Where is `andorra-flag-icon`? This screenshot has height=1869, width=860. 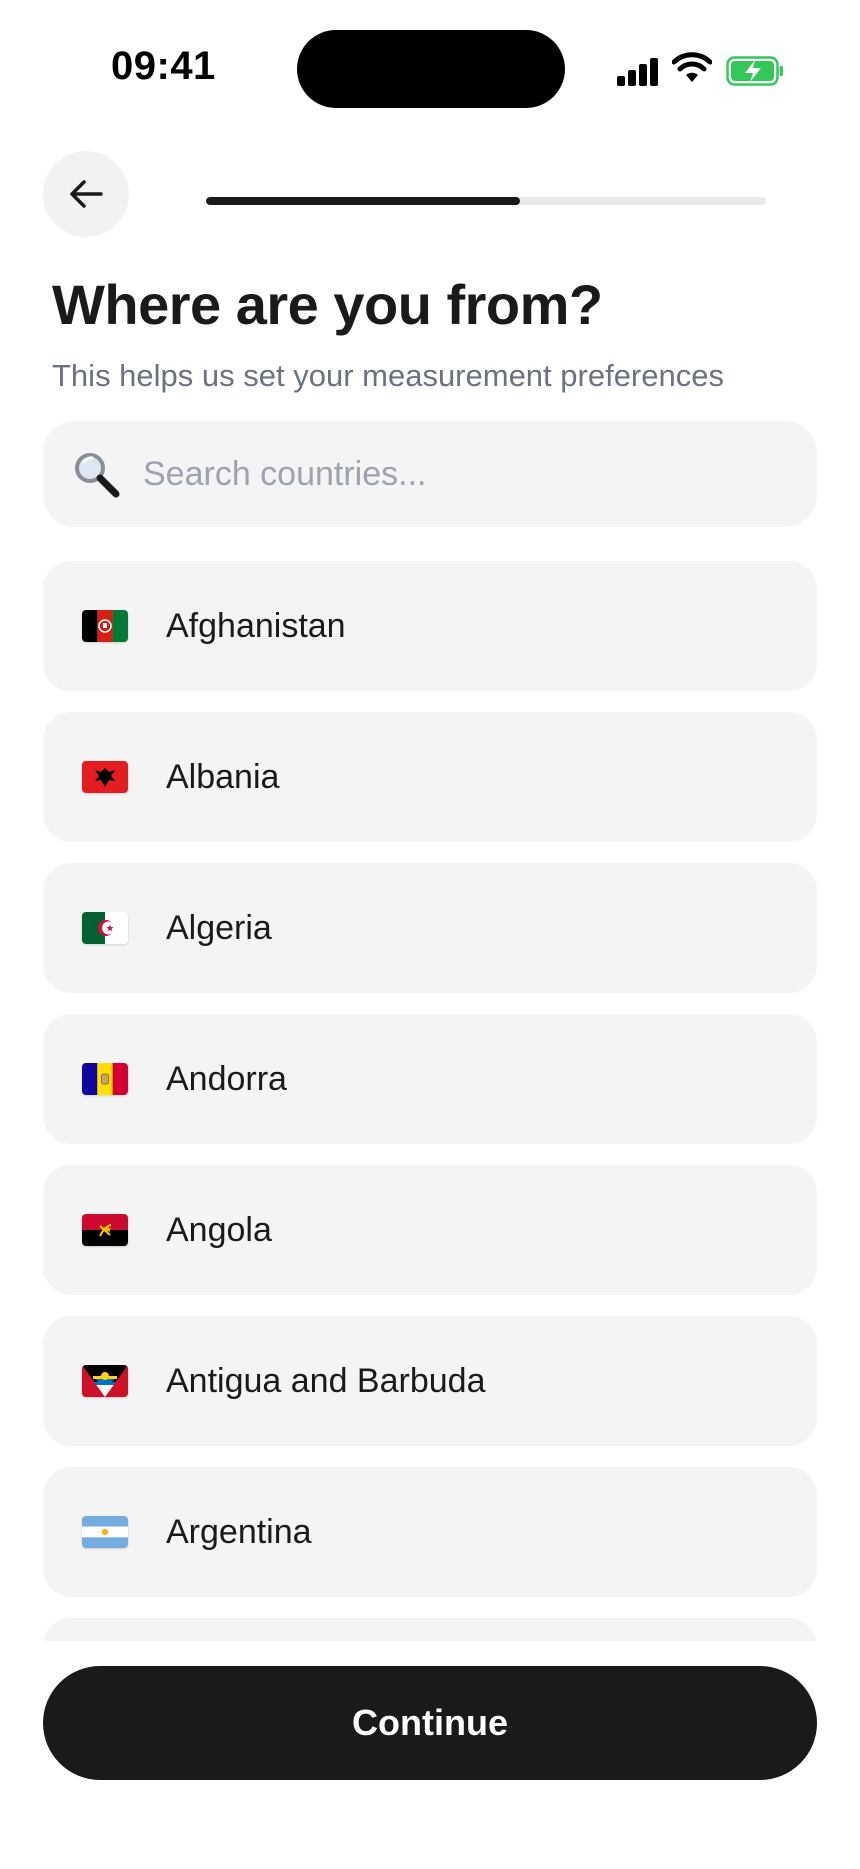
andorra-flag-icon is located at coordinates (105, 1079).